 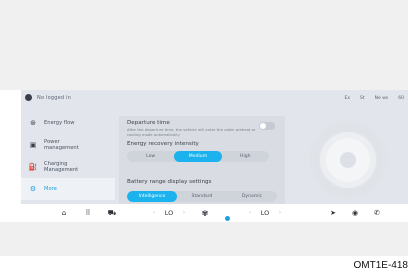 What do you see at coordinates (28, 97) in the screenshot?
I see `account-icon` at bounding box center [28, 97].